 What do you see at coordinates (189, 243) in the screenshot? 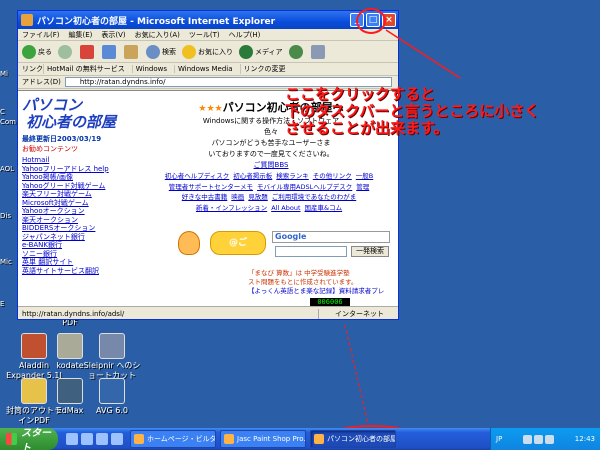
I see `mascot-icon` at bounding box center [189, 243].